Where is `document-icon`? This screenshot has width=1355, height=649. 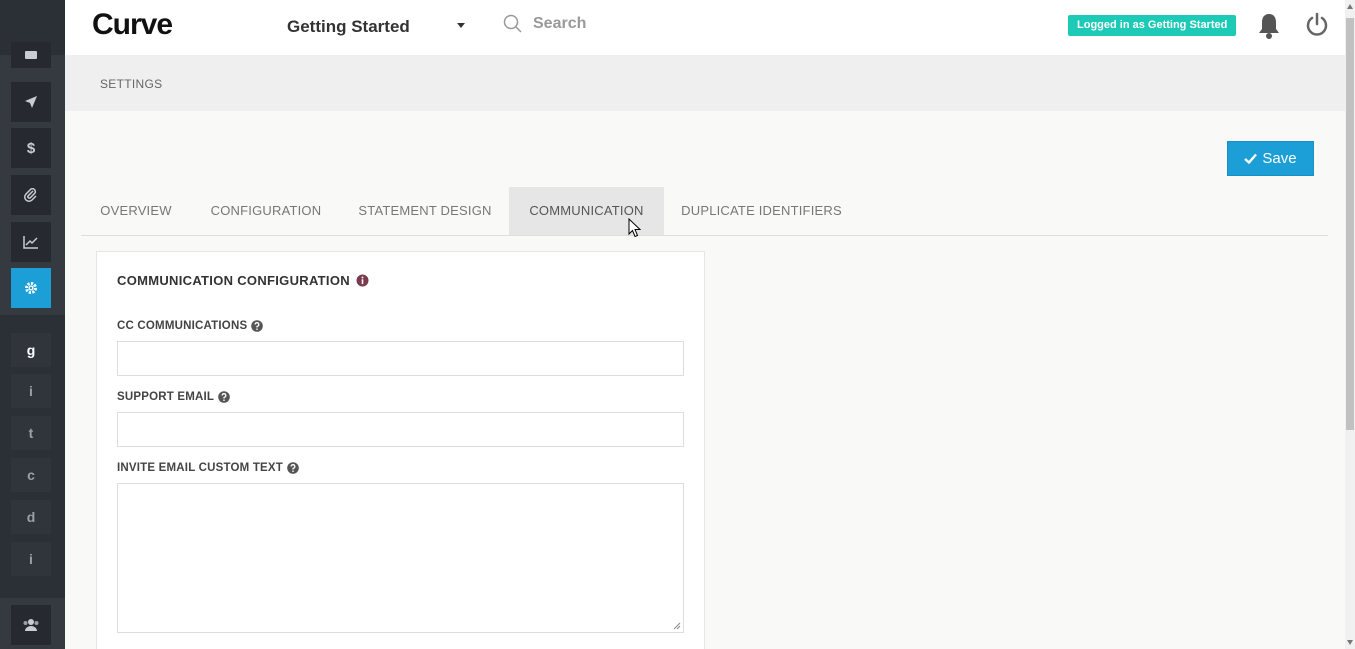 document-icon is located at coordinates (31, 55).